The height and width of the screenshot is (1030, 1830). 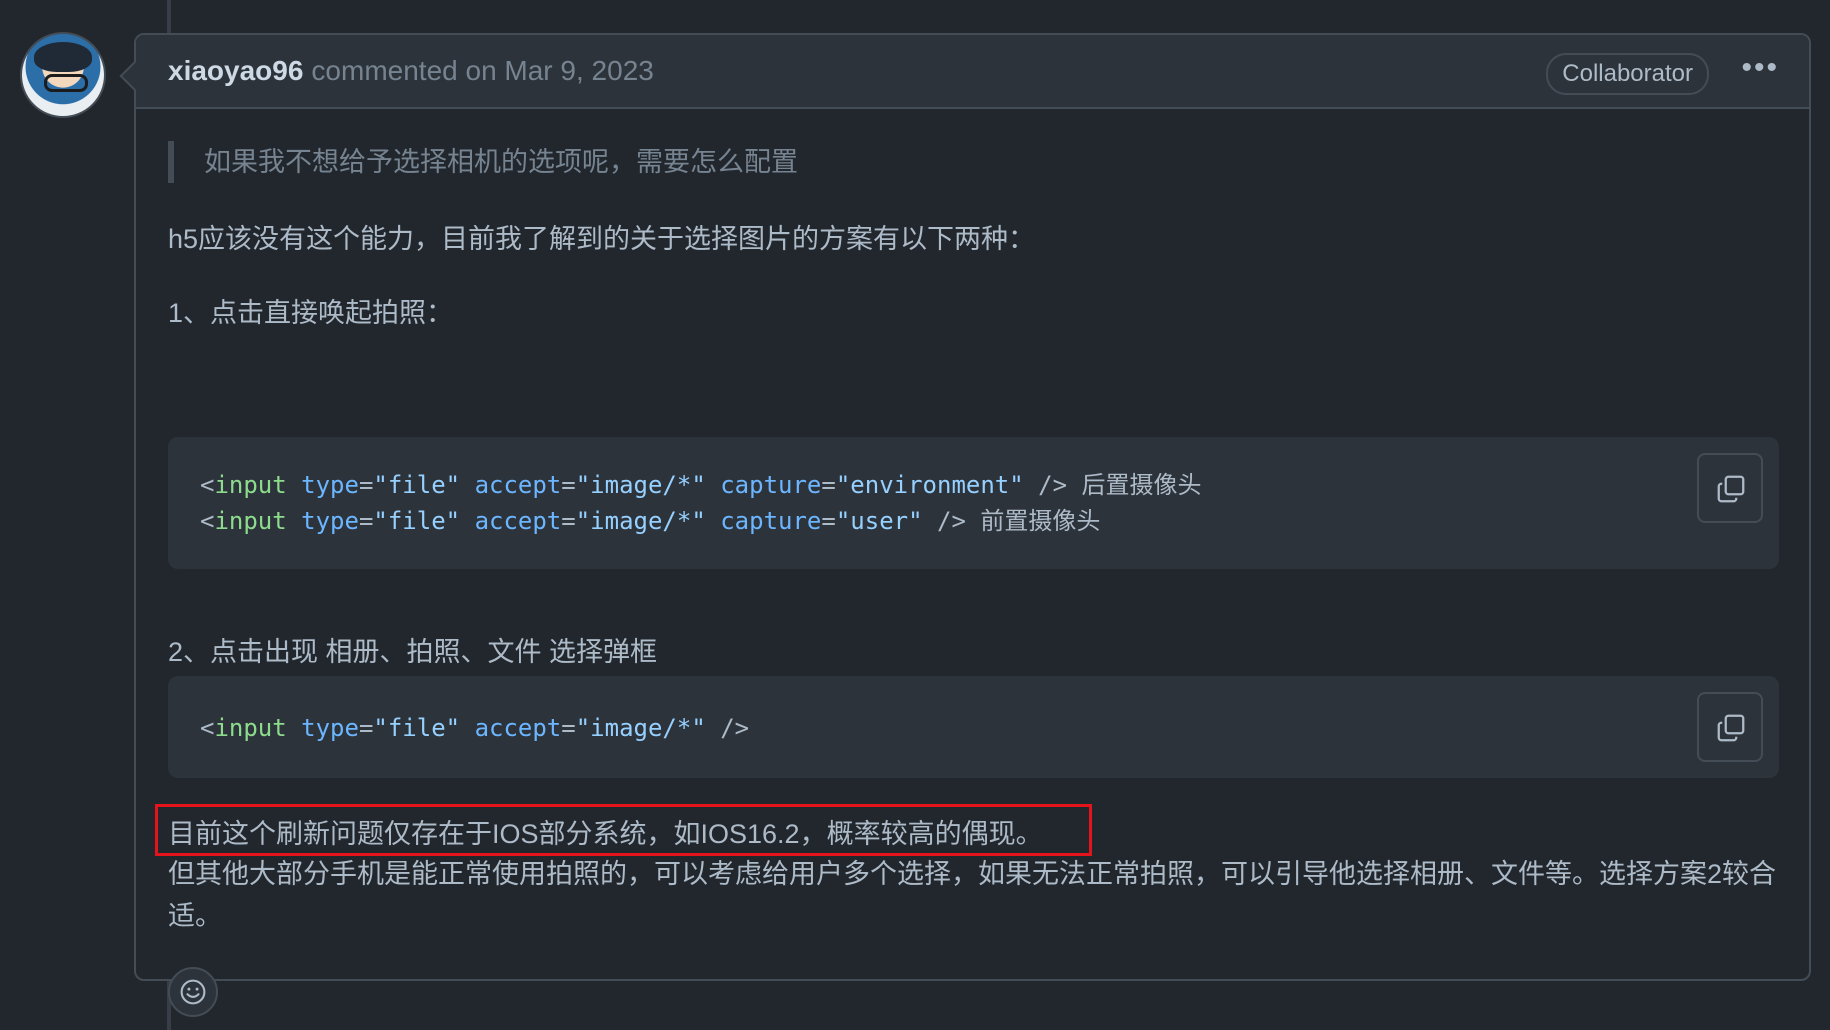 I want to click on smiley-icon, so click(x=193, y=992).